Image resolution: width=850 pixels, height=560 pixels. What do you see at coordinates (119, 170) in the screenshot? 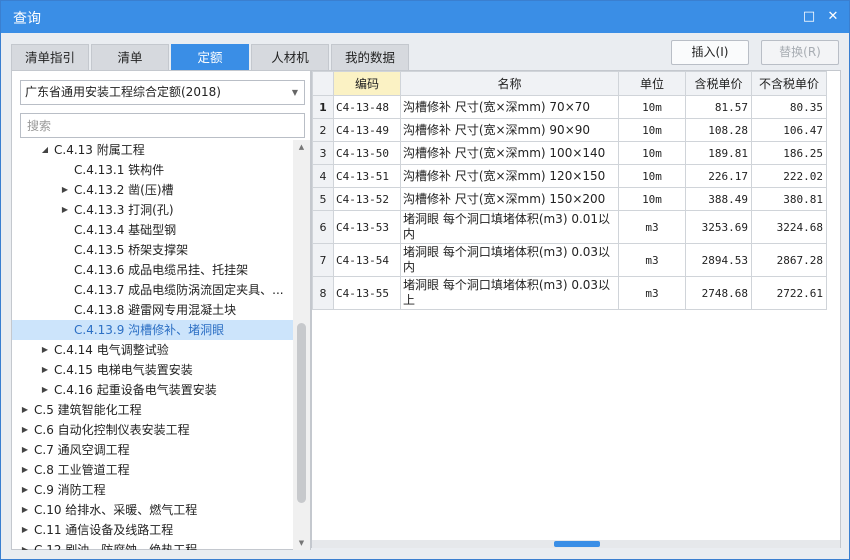
I see `tree-item-label: C.4.13.1 铁构件` at bounding box center [119, 170].